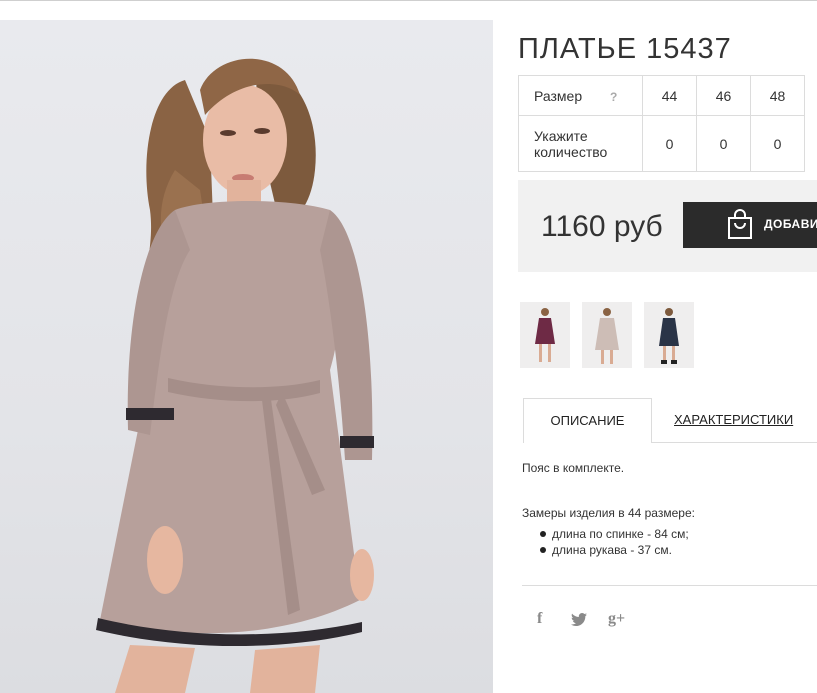 The height and width of the screenshot is (693, 817). I want to click on size-option-46: 46, so click(723, 95).